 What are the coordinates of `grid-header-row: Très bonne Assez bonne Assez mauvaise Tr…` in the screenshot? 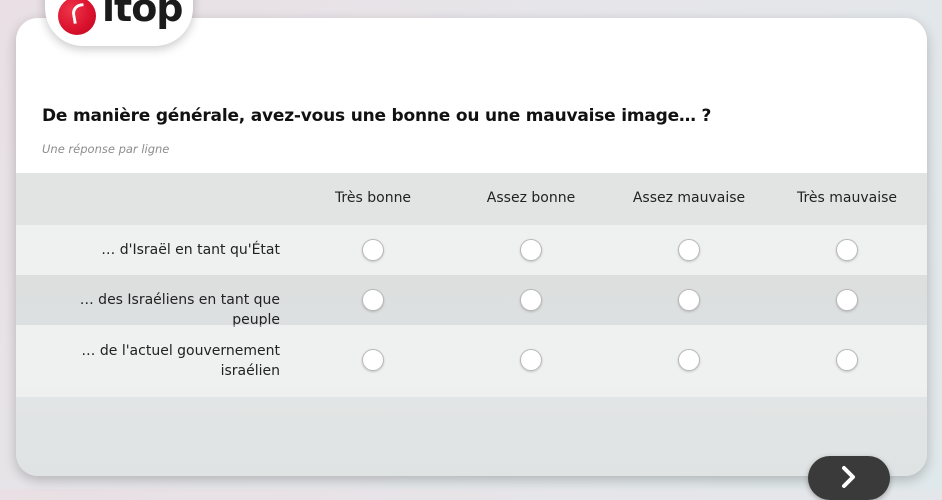 It's located at (471, 199).